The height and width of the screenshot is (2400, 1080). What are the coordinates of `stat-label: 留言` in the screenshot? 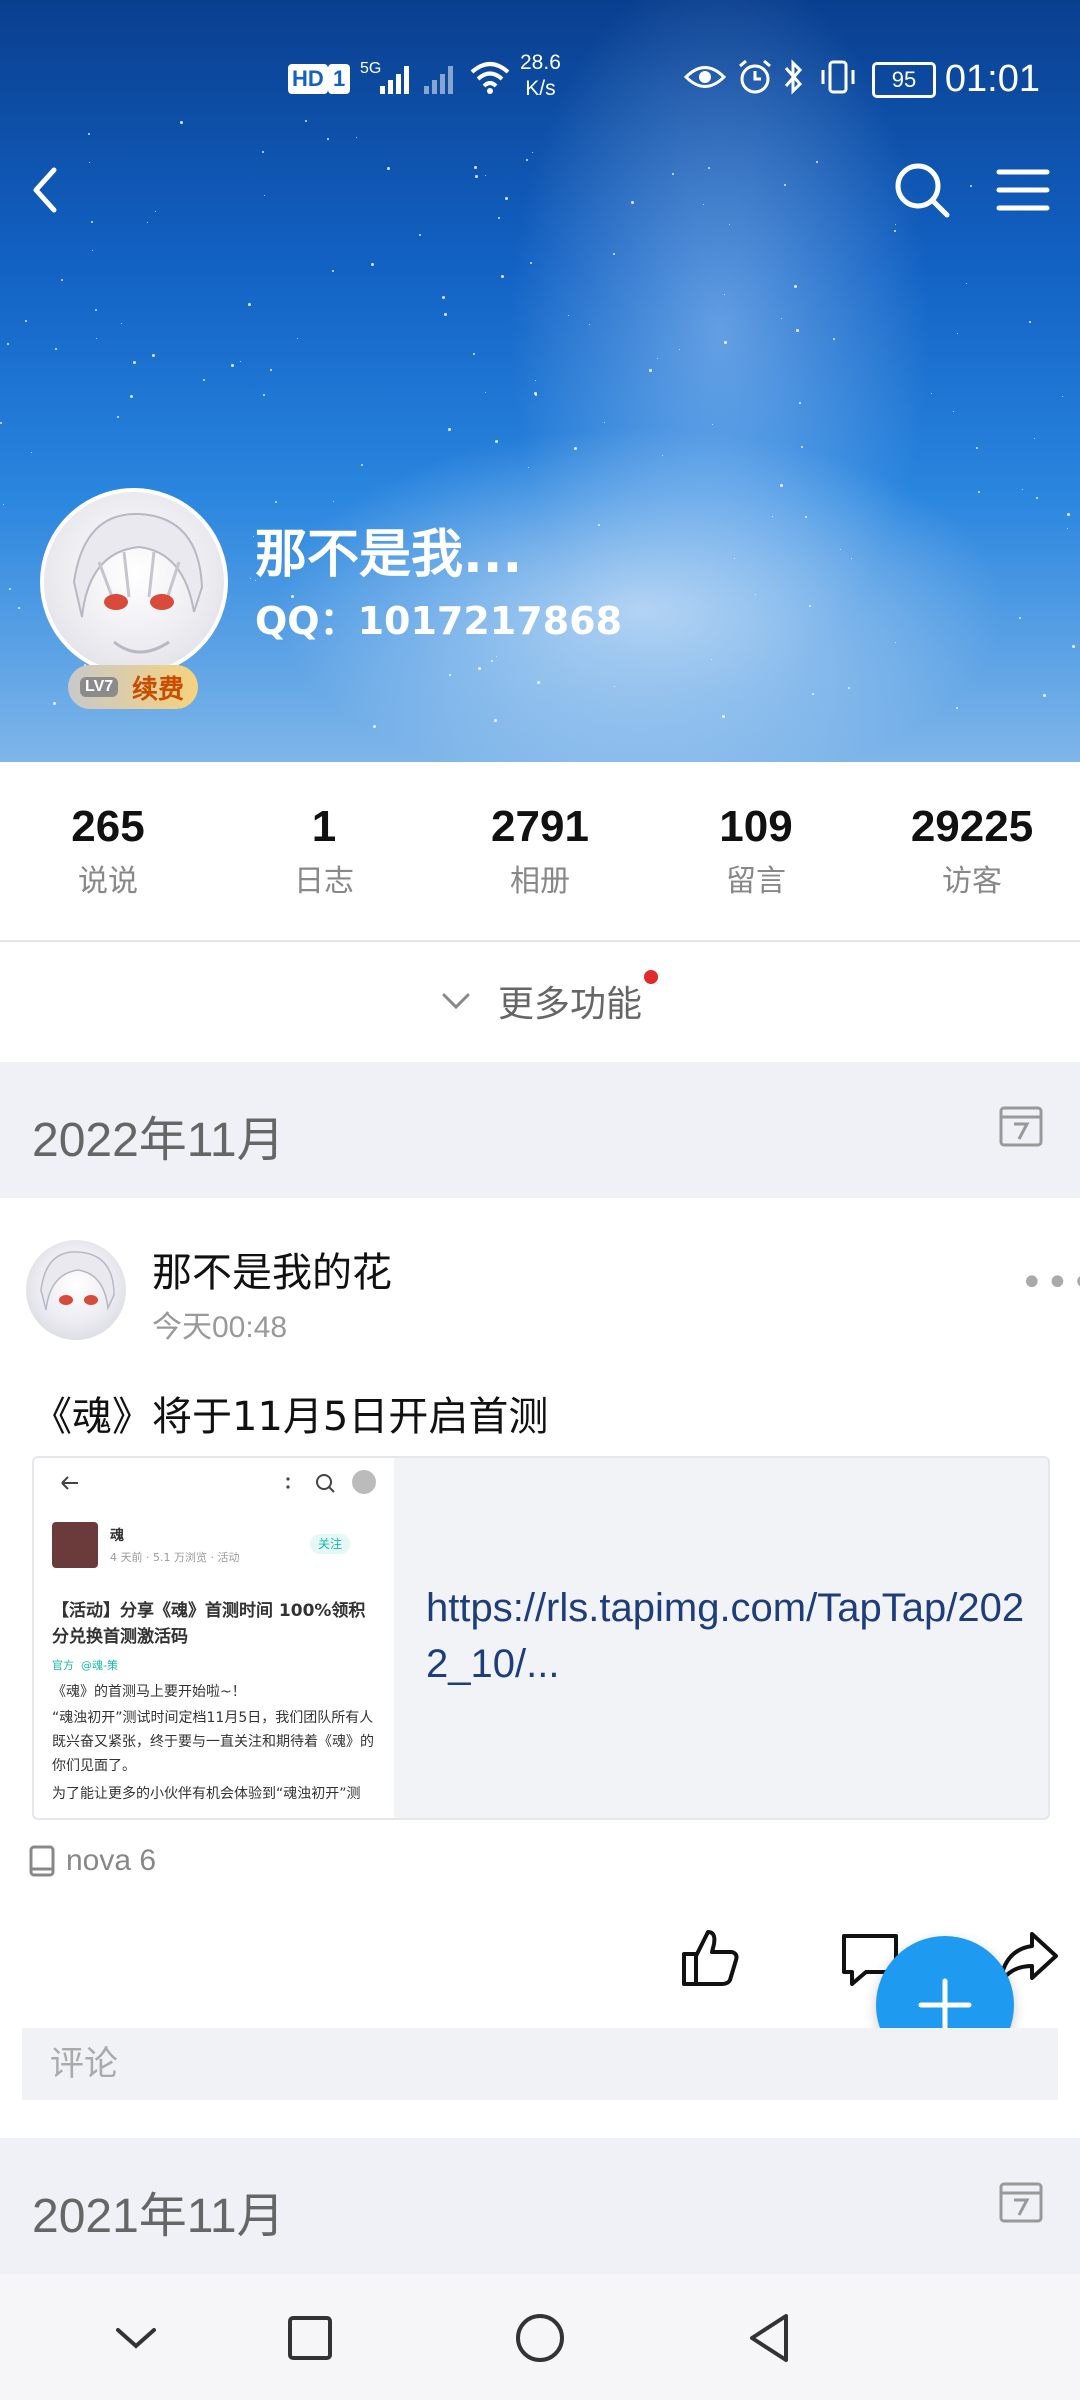 It's located at (756, 881).